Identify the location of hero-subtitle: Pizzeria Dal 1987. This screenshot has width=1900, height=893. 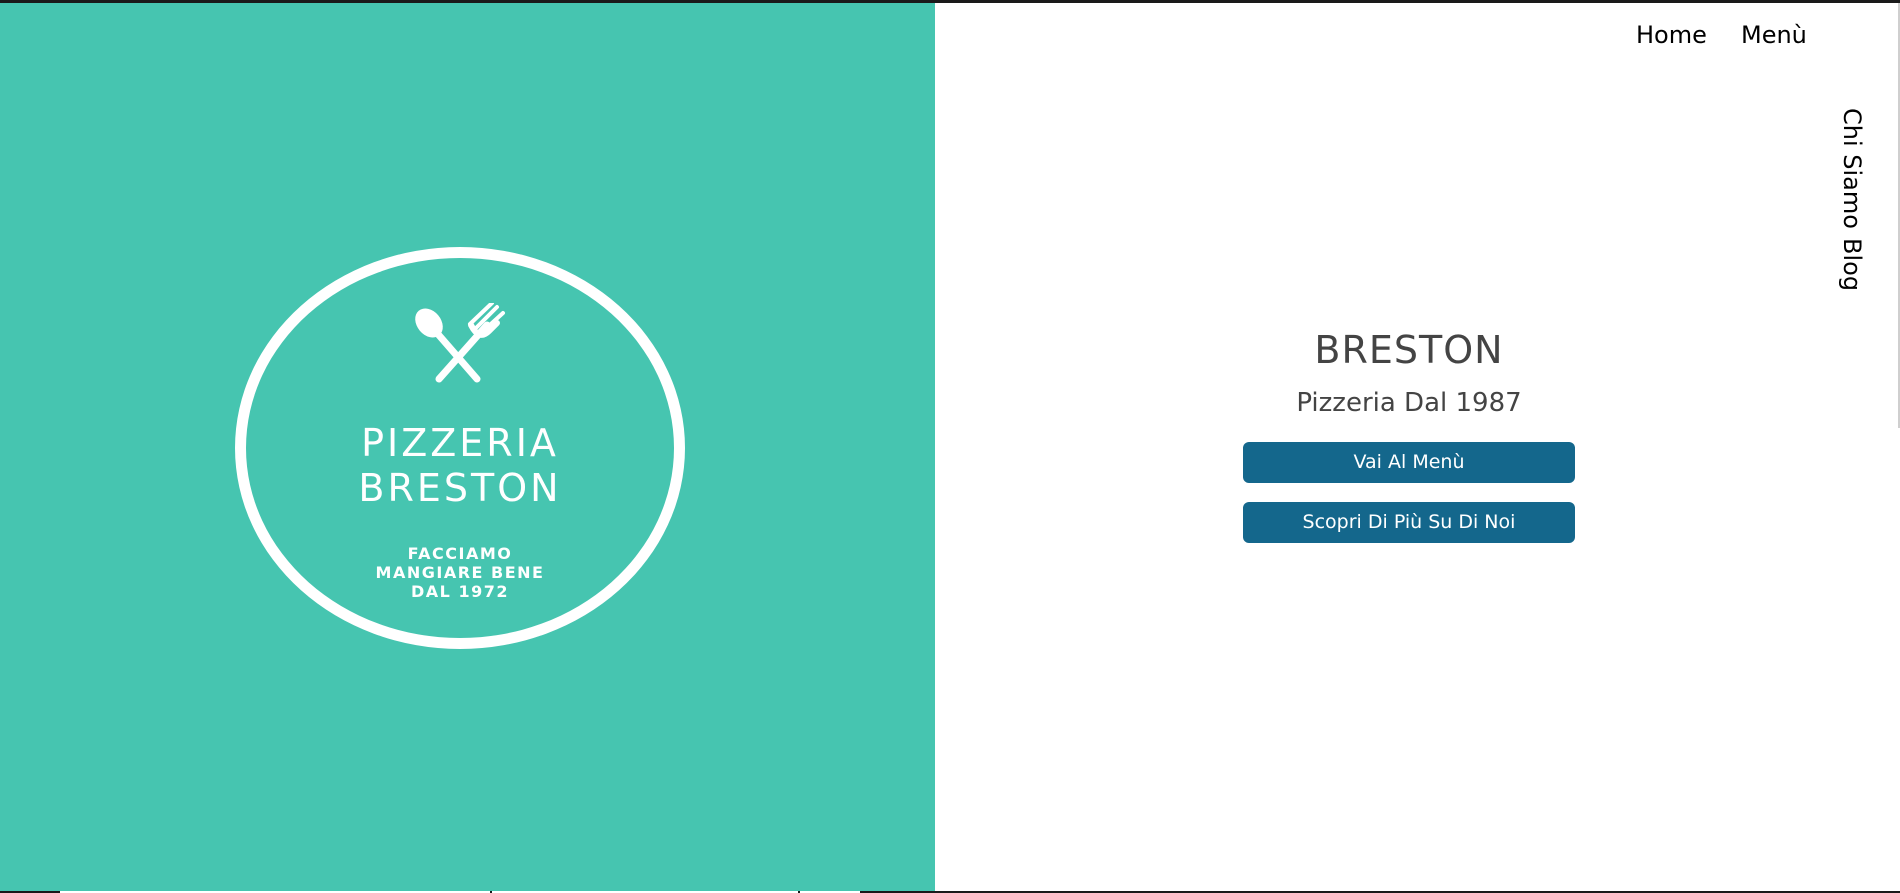
(1409, 403).